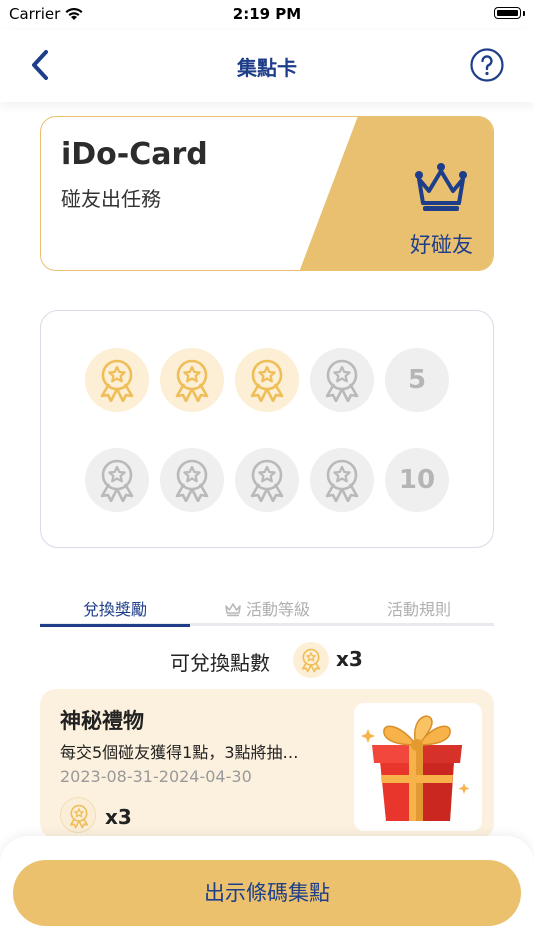 This screenshot has height=950, width=534. I want to click on redeemable-points: 可兌換點數 x3, so click(267, 660).